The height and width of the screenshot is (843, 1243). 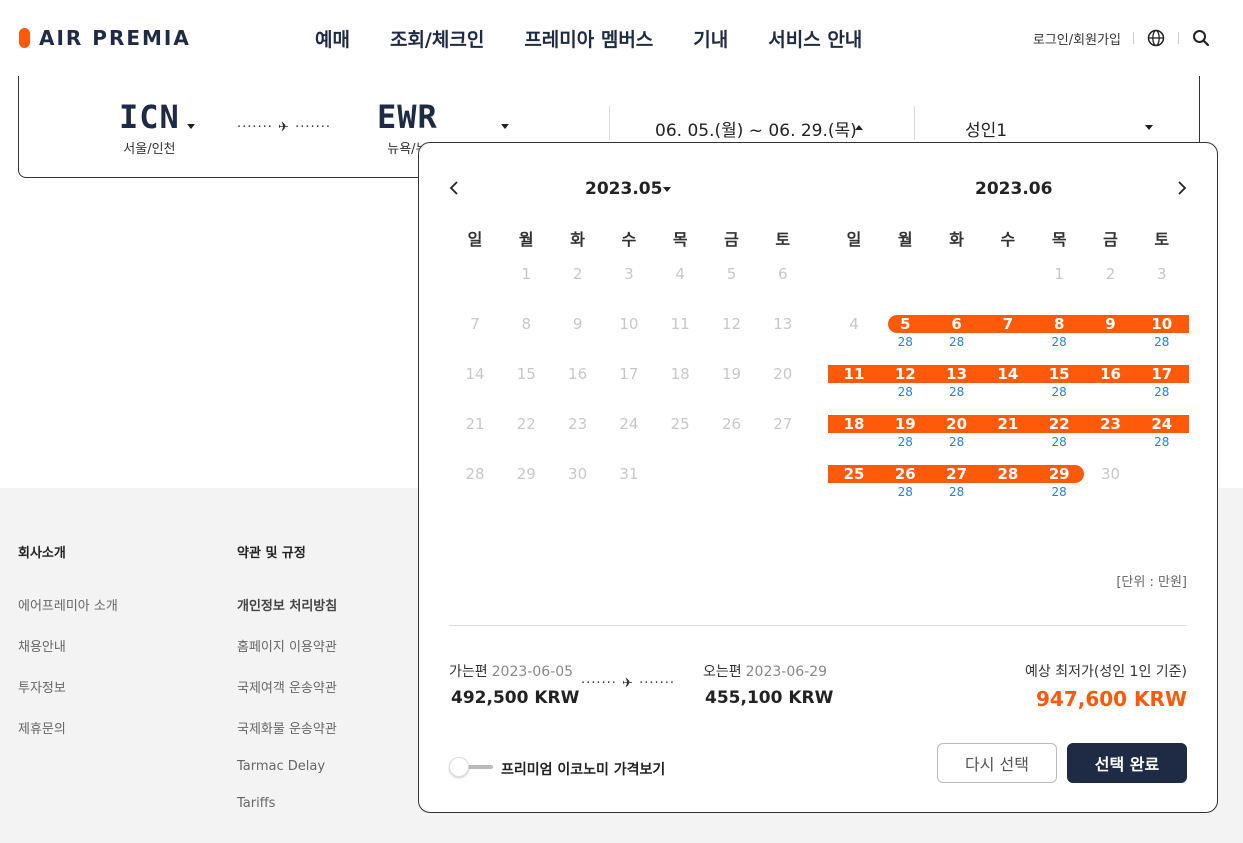 I want to click on june-day: 26, so click(x=905, y=474).